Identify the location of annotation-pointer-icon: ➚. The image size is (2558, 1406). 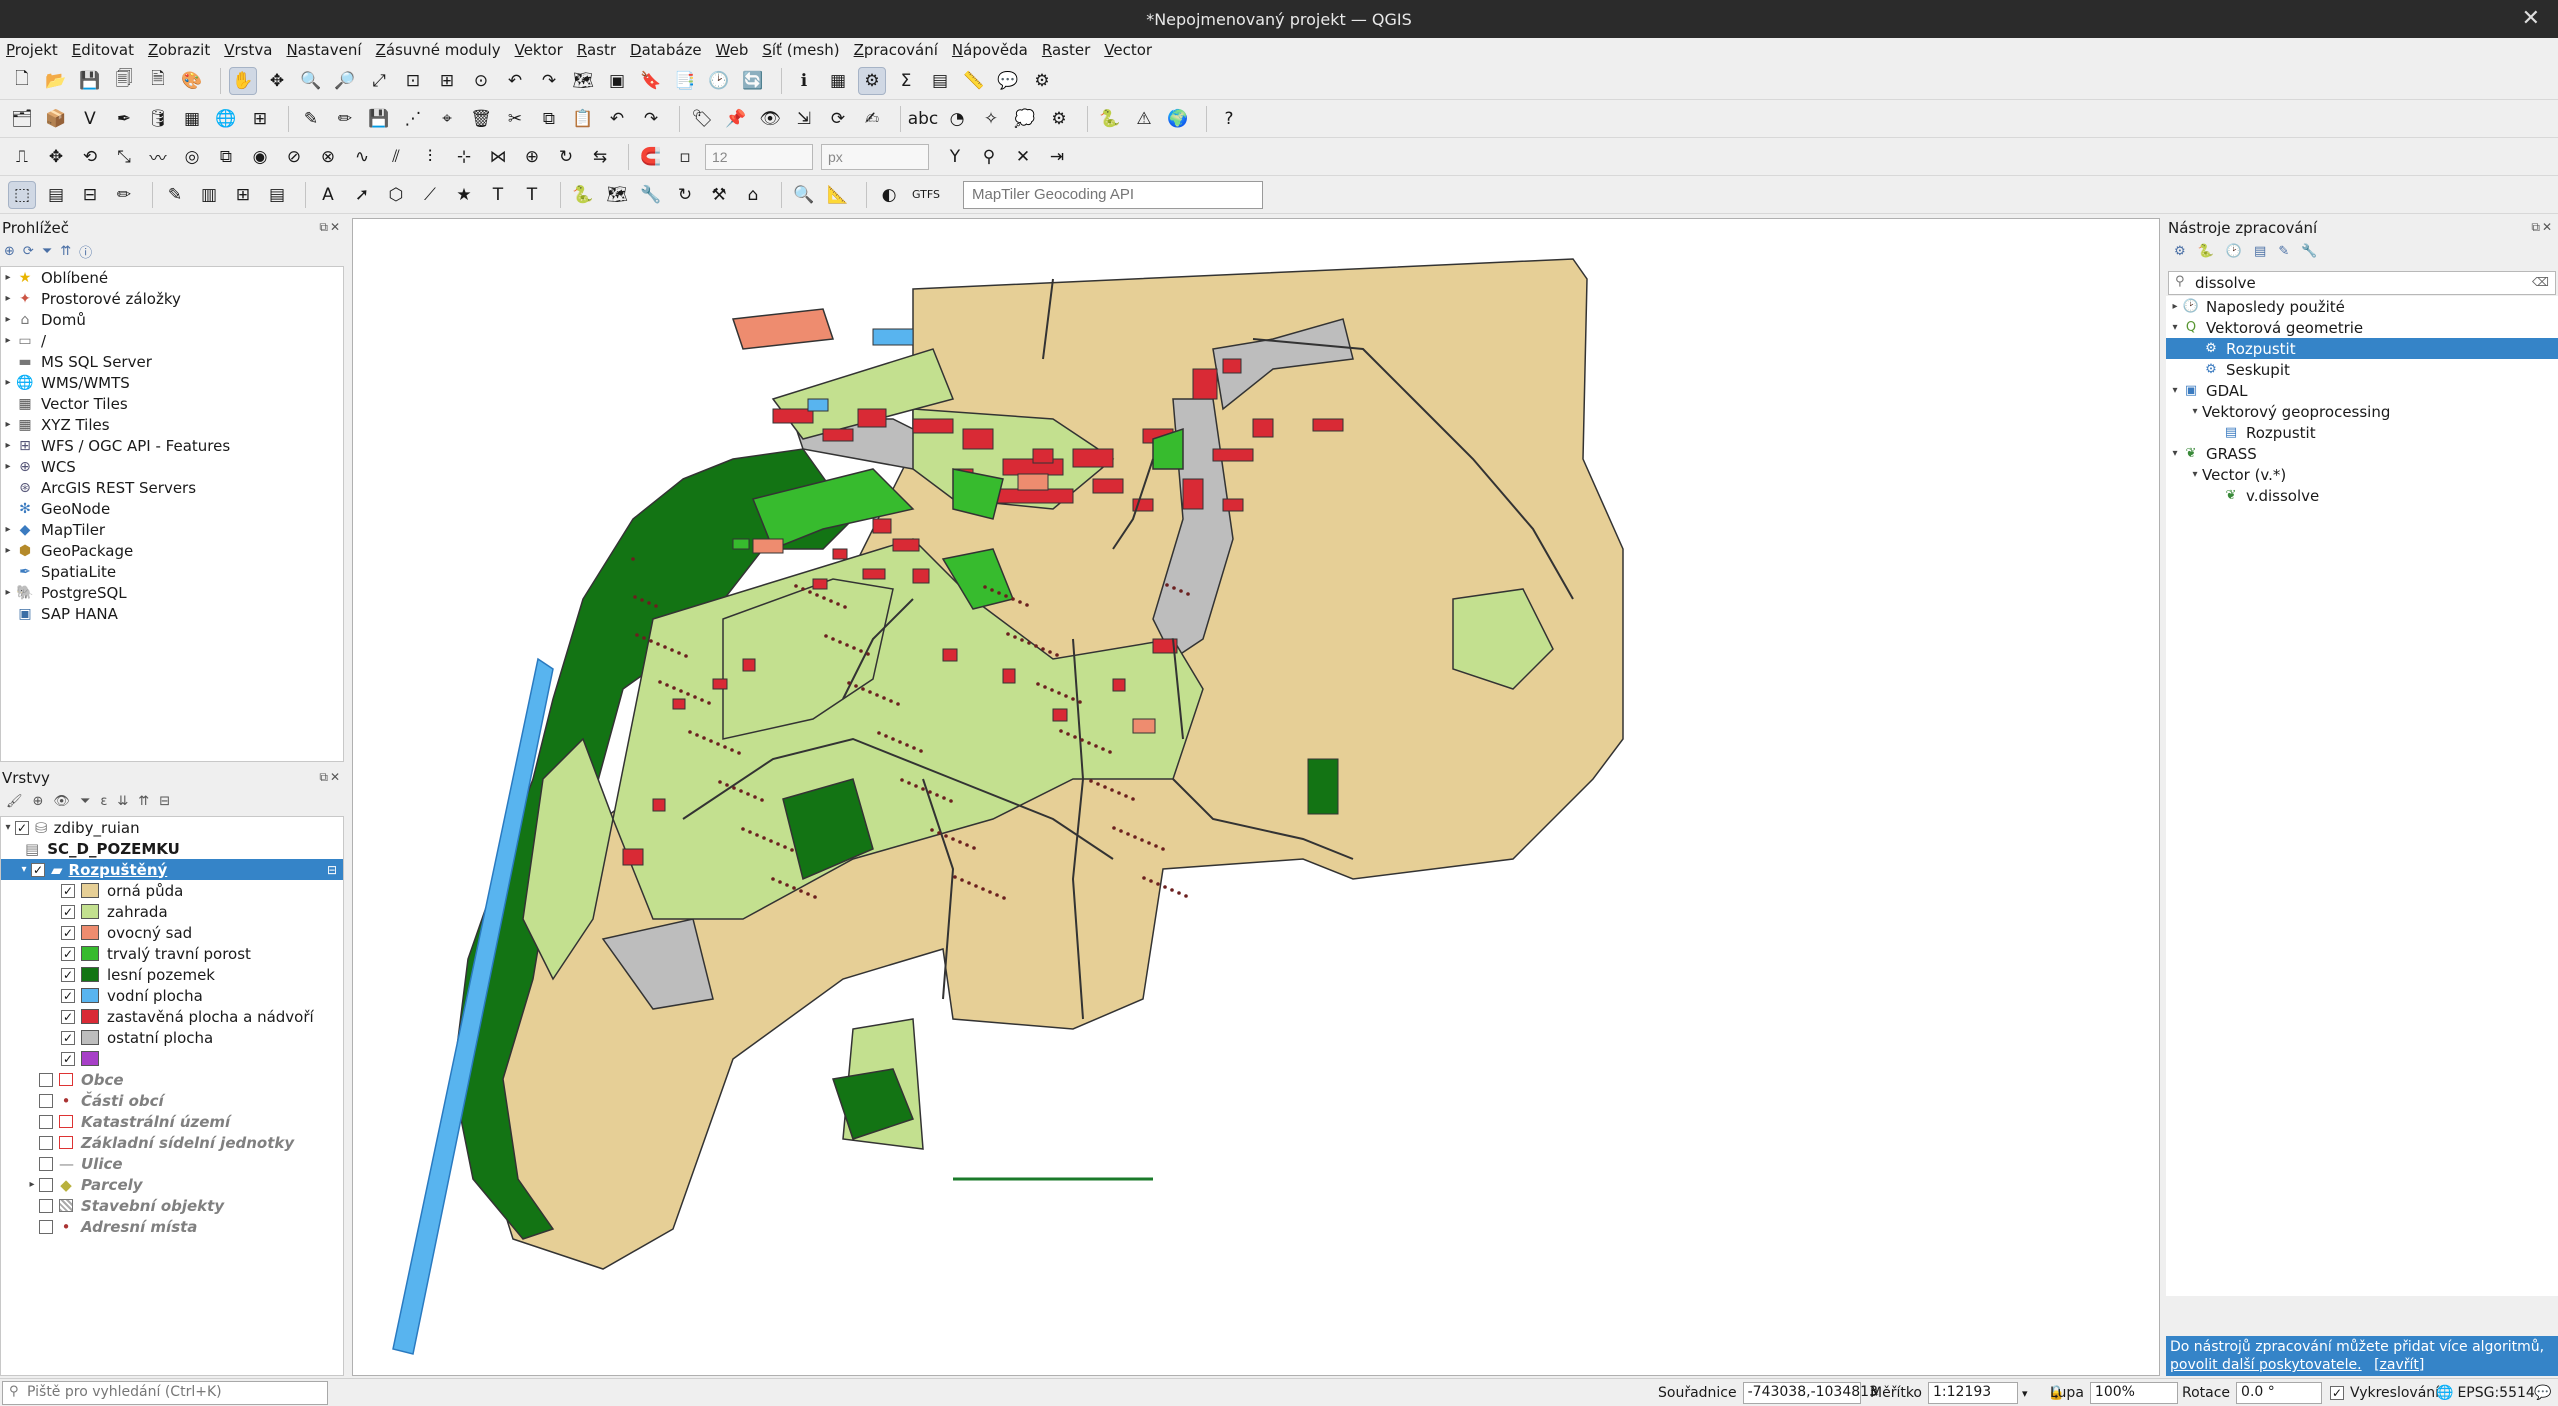
(362, 195).